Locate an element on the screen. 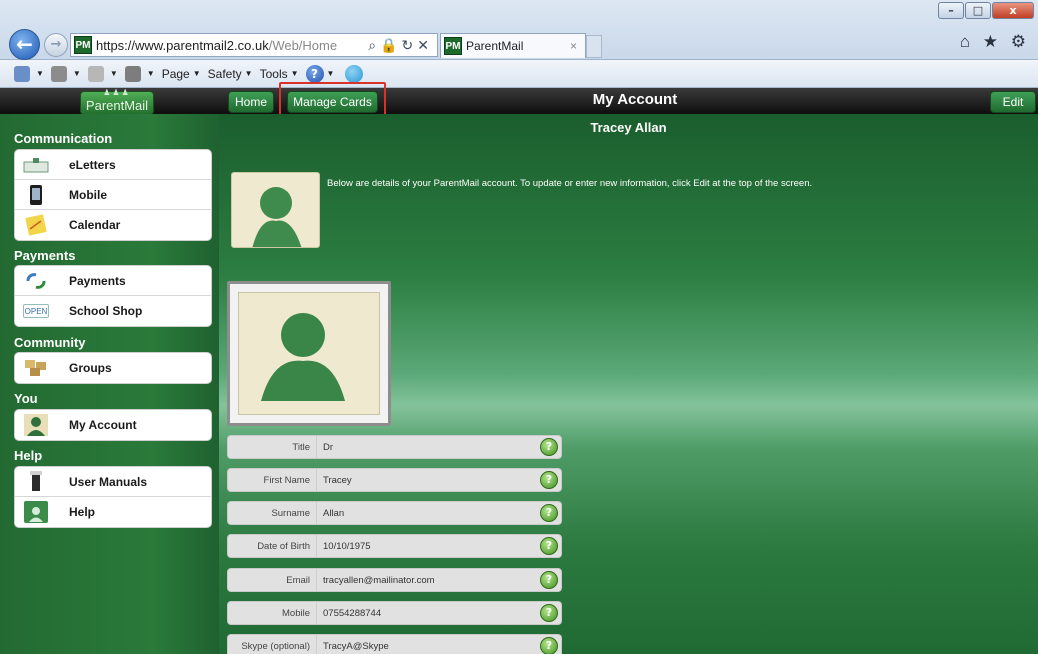  field-mobile: Mobile 07554288744 ? is located at coordinates (394, 613).